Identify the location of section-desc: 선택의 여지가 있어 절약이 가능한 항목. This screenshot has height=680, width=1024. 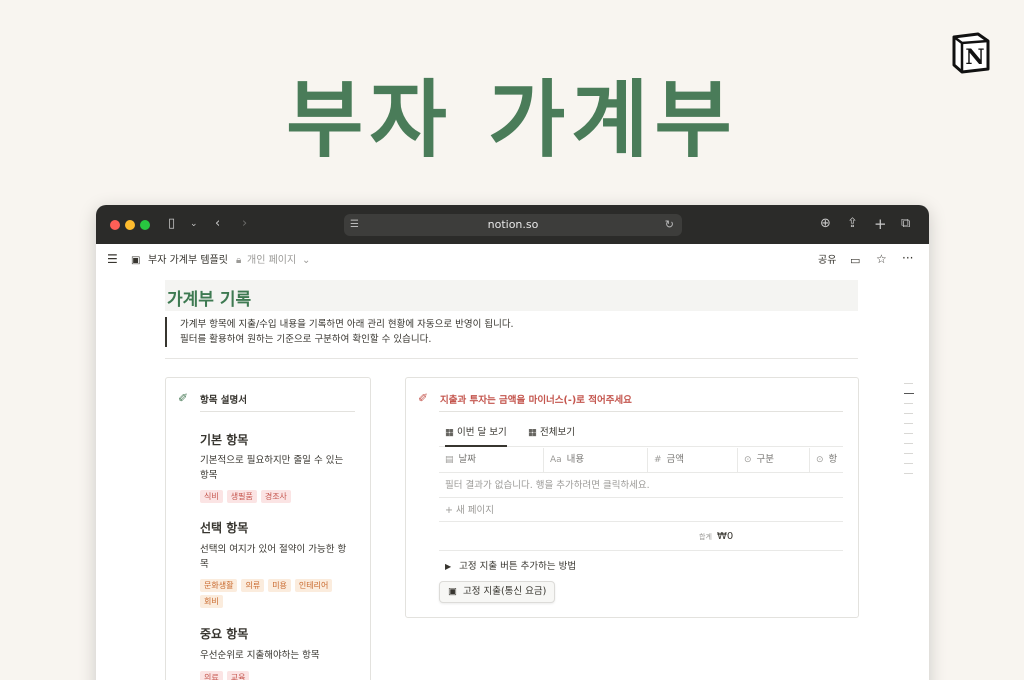
(273, 557).